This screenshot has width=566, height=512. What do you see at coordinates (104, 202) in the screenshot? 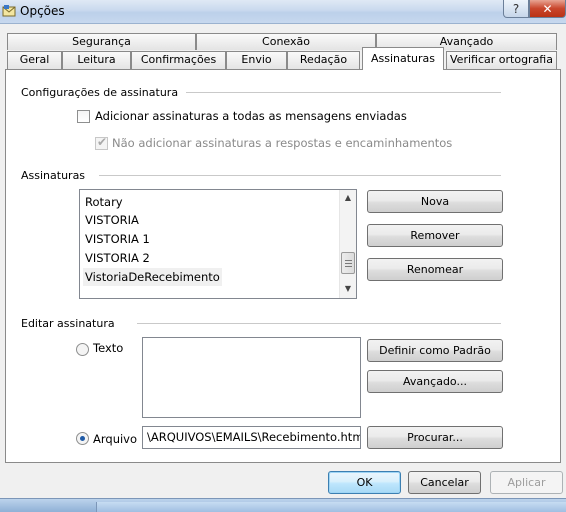
I see `list-item: Rotary` at bounding box center [104, 202].